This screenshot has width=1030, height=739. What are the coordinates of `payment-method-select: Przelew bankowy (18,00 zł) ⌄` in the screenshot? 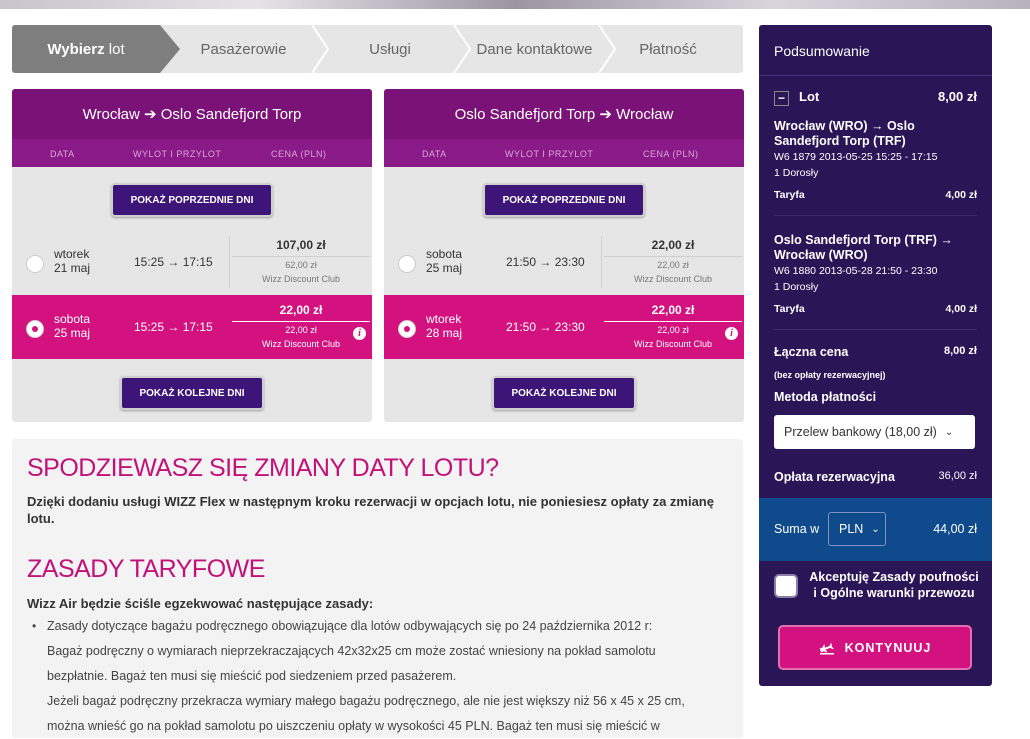 It's located at (874, 432).